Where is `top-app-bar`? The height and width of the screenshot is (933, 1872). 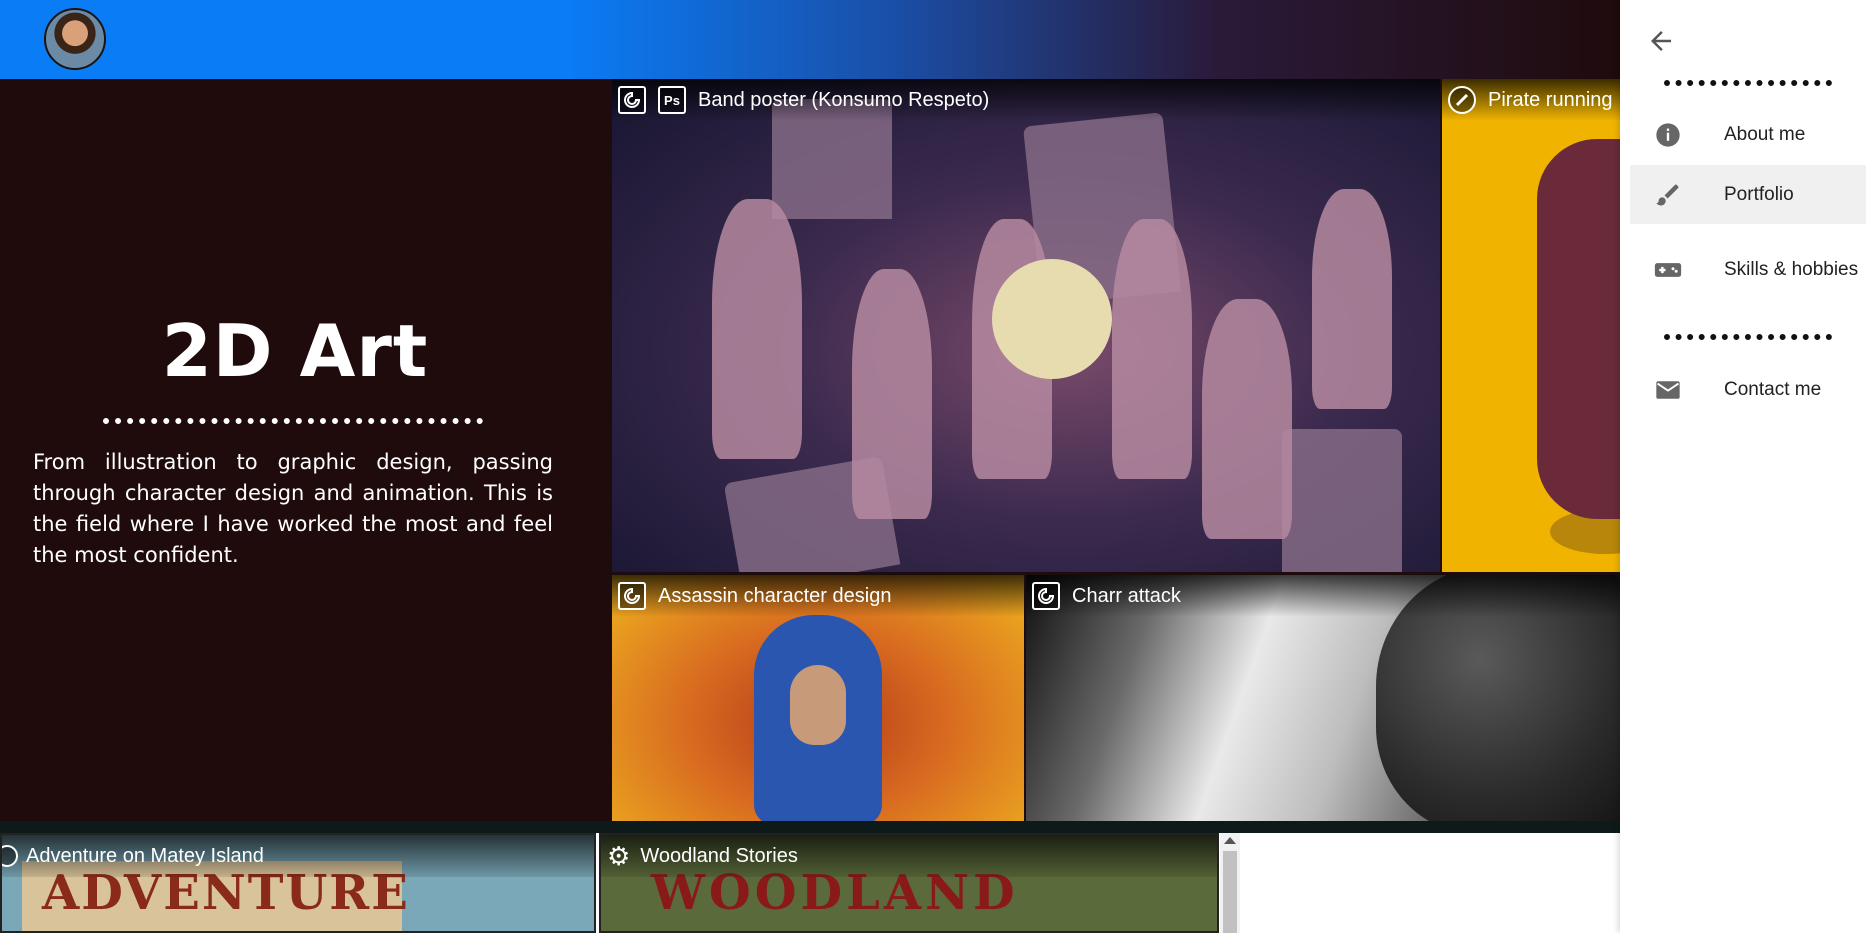
top-app-bar is located at coordinates (810, 39).